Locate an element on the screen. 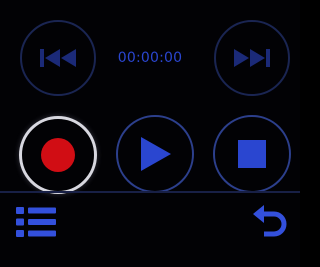  elapsed-time: 00:00:00 is located at coordinates (150, 58).